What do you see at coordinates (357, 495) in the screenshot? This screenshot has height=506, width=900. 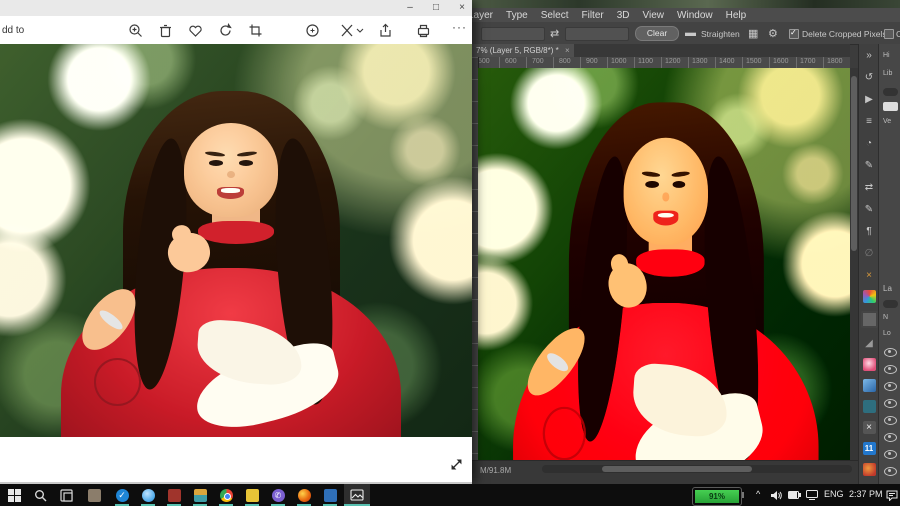 I see `active-app-photos` at bounding box center [357, 495].